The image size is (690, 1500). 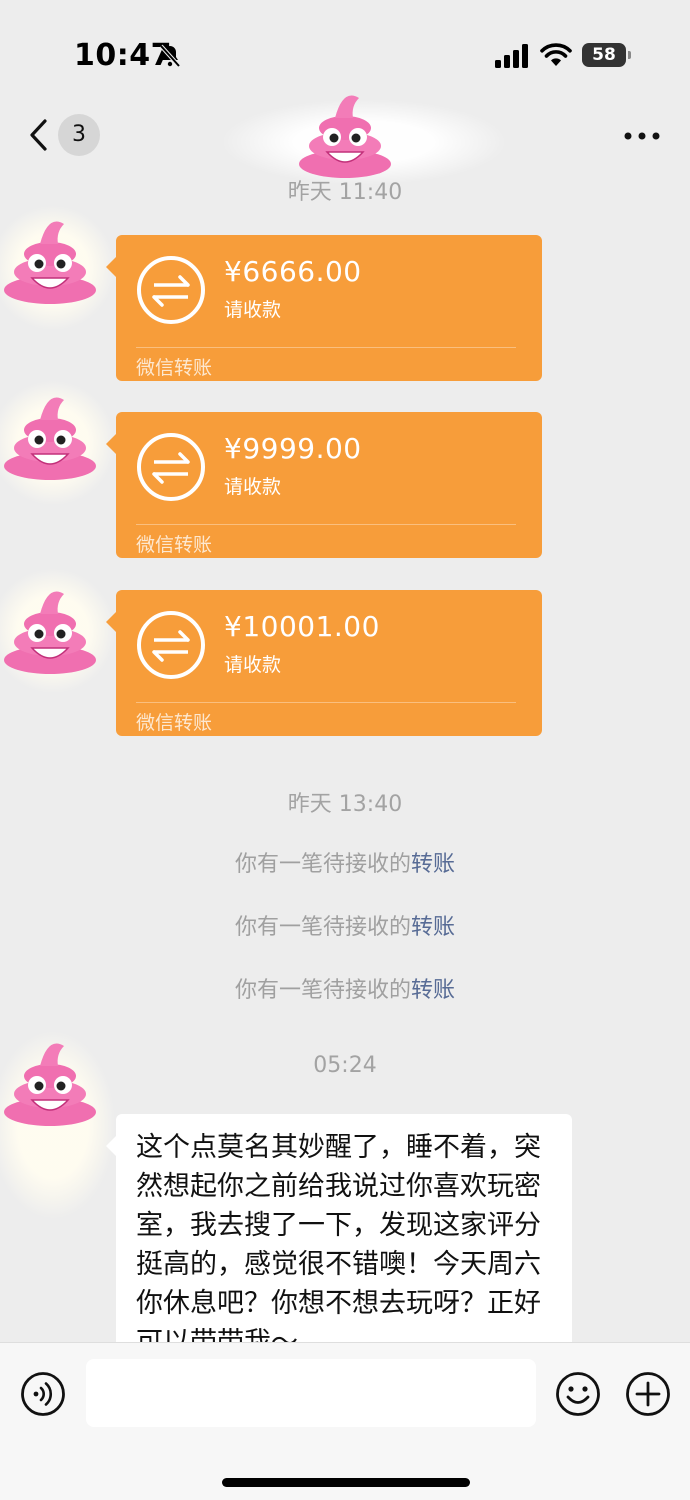 I want to click on input-bar, so click(x=345, y=1421).